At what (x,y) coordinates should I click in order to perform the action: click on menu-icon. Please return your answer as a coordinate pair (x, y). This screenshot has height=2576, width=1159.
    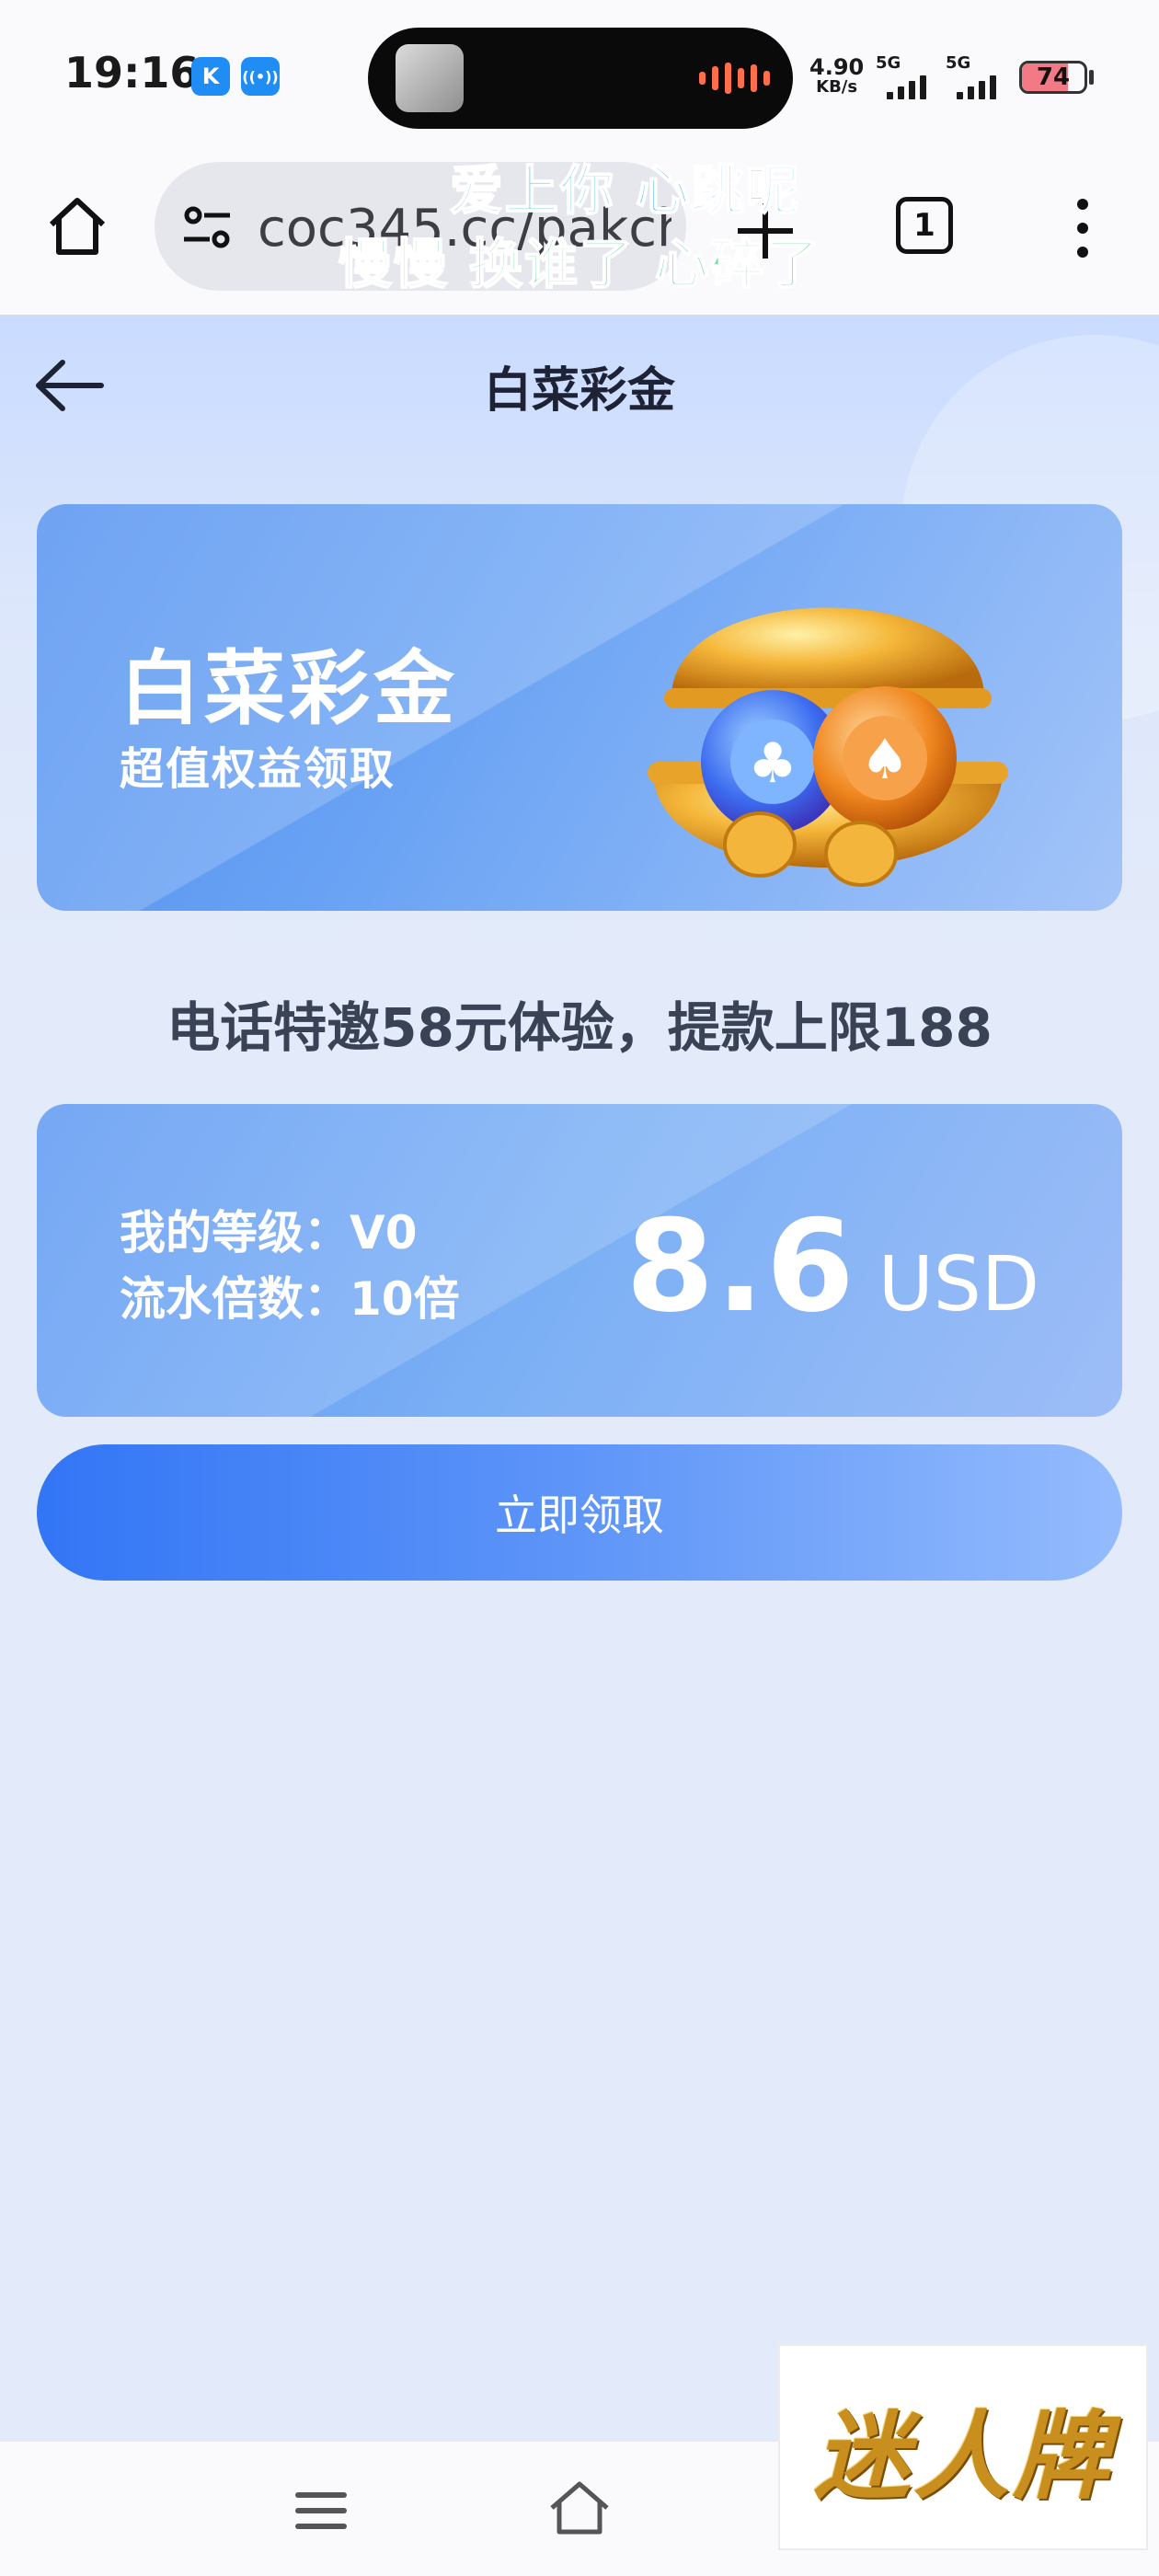
    Looking at the image, I should click on (321, 2511).